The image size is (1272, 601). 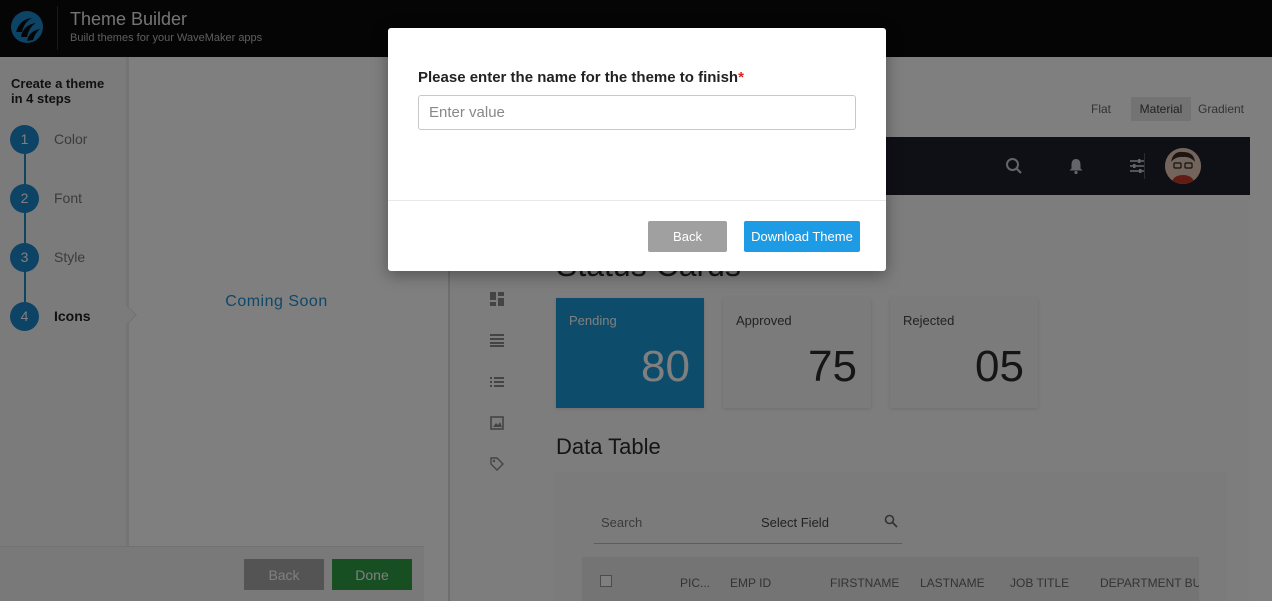 What do you see at coordinates (637, 200) in the screenshot?
I see `modal-divider` at bounding box center [637, 200].